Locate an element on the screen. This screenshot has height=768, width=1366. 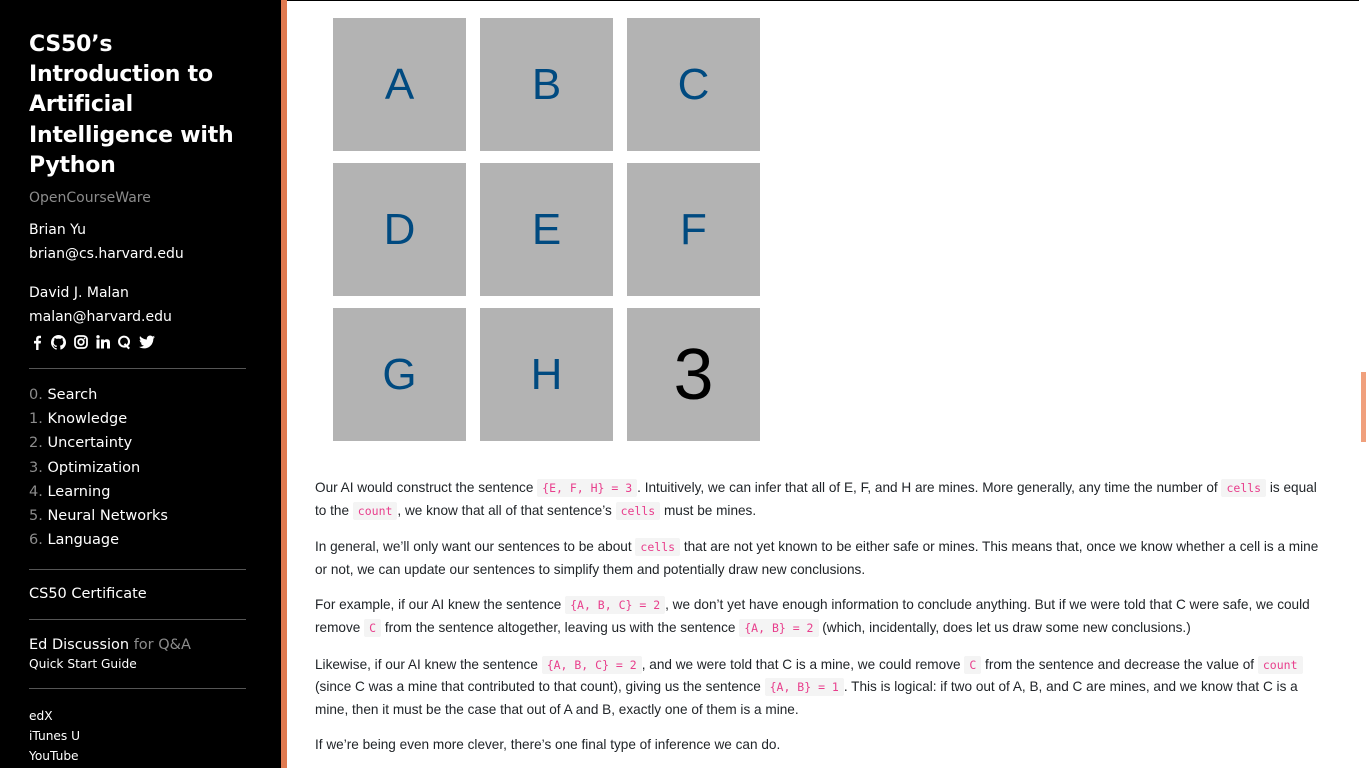
grid-cell: C is located at coordinates (693, 84).